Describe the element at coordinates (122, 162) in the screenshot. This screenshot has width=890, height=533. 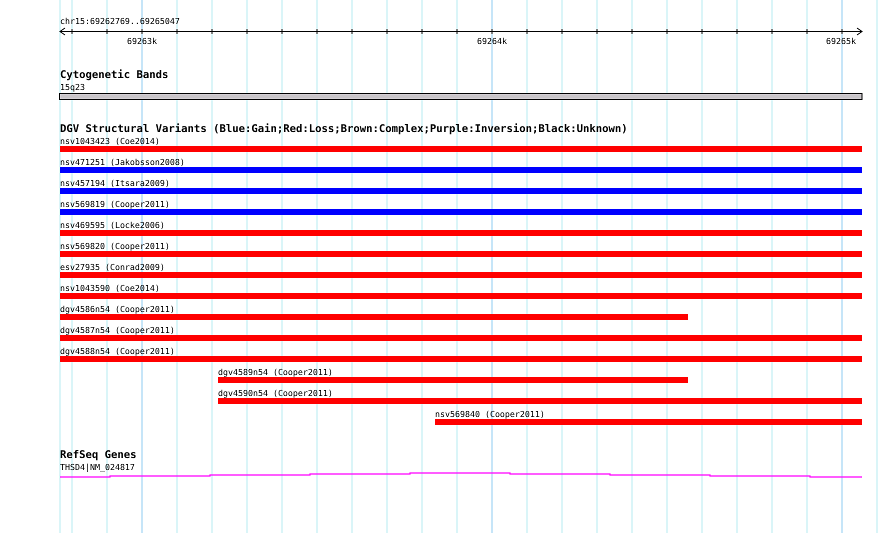
I see `variant-label: nsv471251 (Jakobsson2008)` at that location.